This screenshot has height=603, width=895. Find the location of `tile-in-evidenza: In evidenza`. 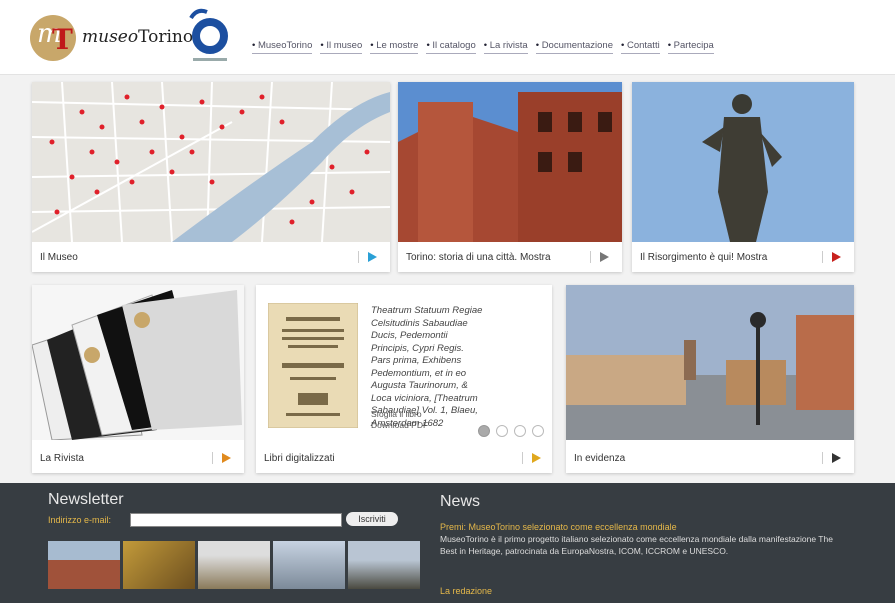

tile-in-evidenza: In evidenza is located at coordinates (710, 379).